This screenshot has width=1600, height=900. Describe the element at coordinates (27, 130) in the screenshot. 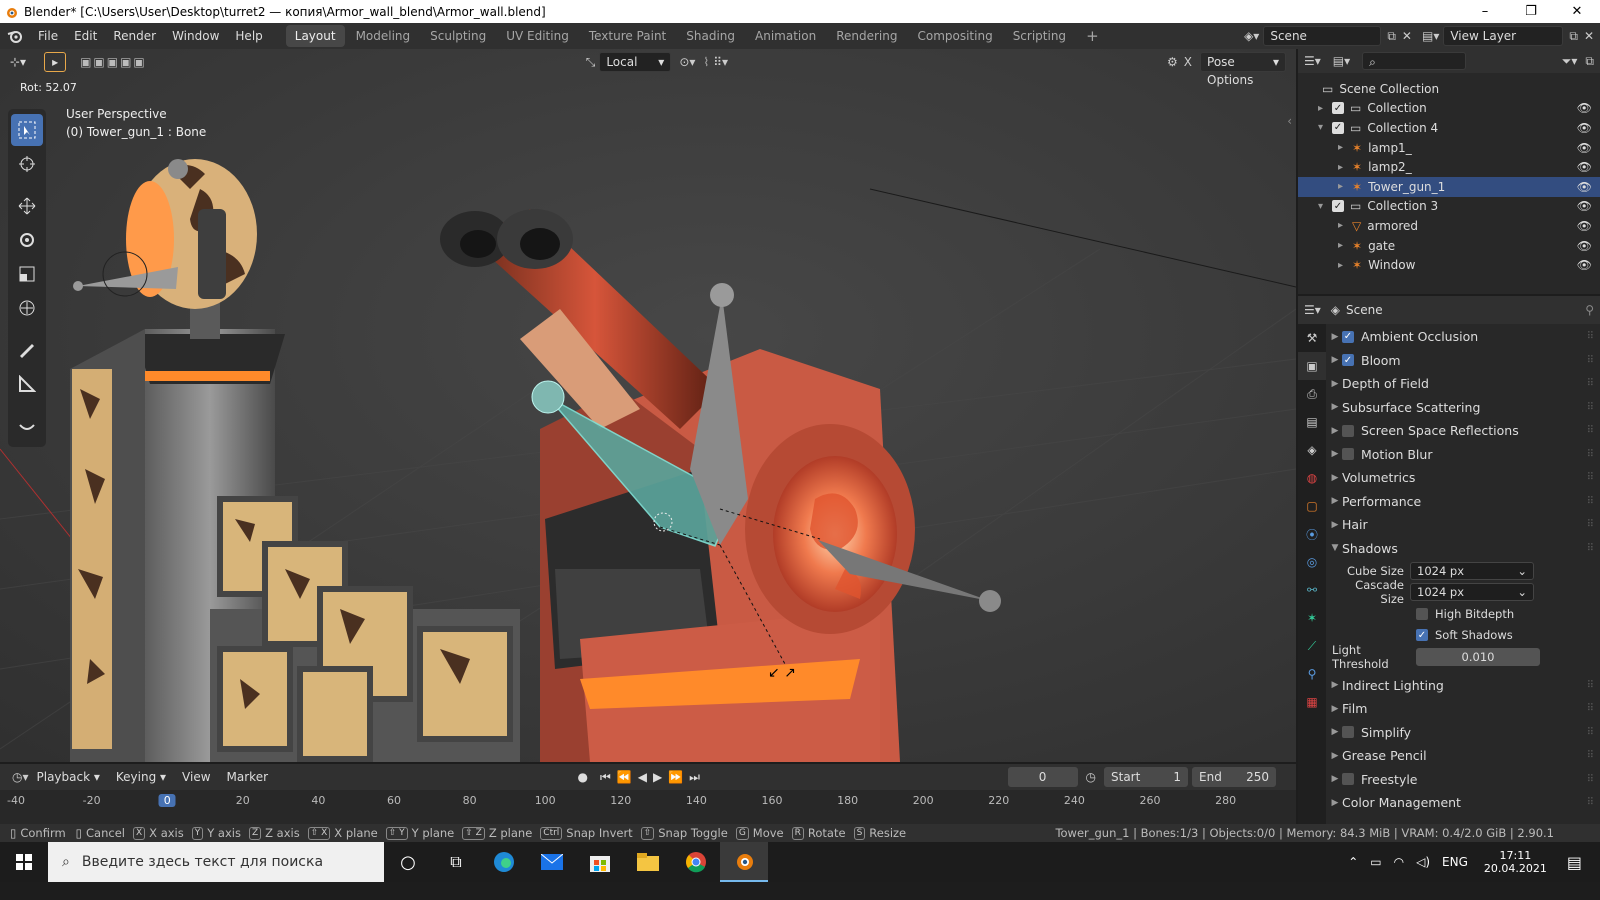

I see `select-box-tool` at that location.